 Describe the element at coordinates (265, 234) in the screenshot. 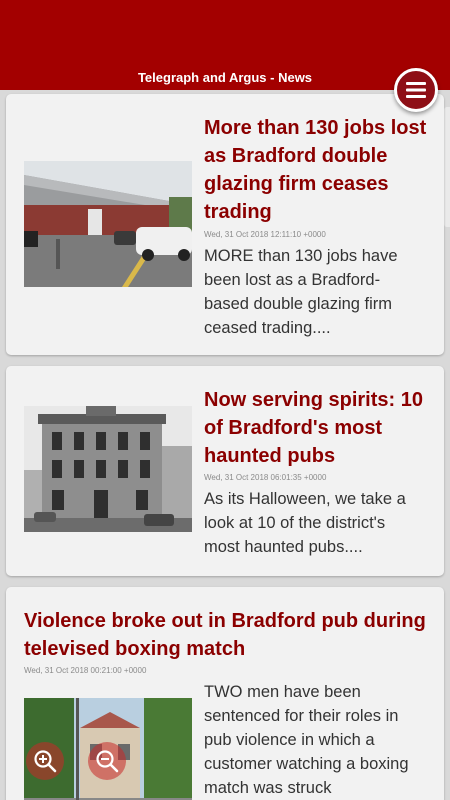

I see `article-date: Wed, 31 Oct 2018 12:11:10 +0000` at that location.